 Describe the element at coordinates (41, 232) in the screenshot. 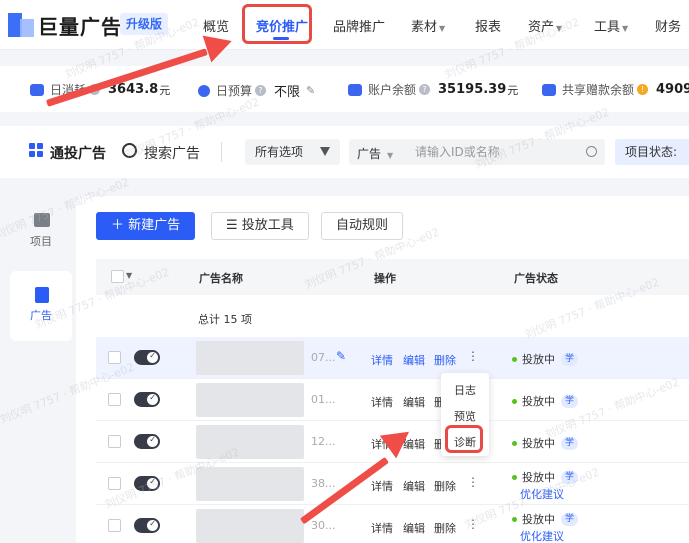

I see `sidebar-item-projects: 项目` at that location.